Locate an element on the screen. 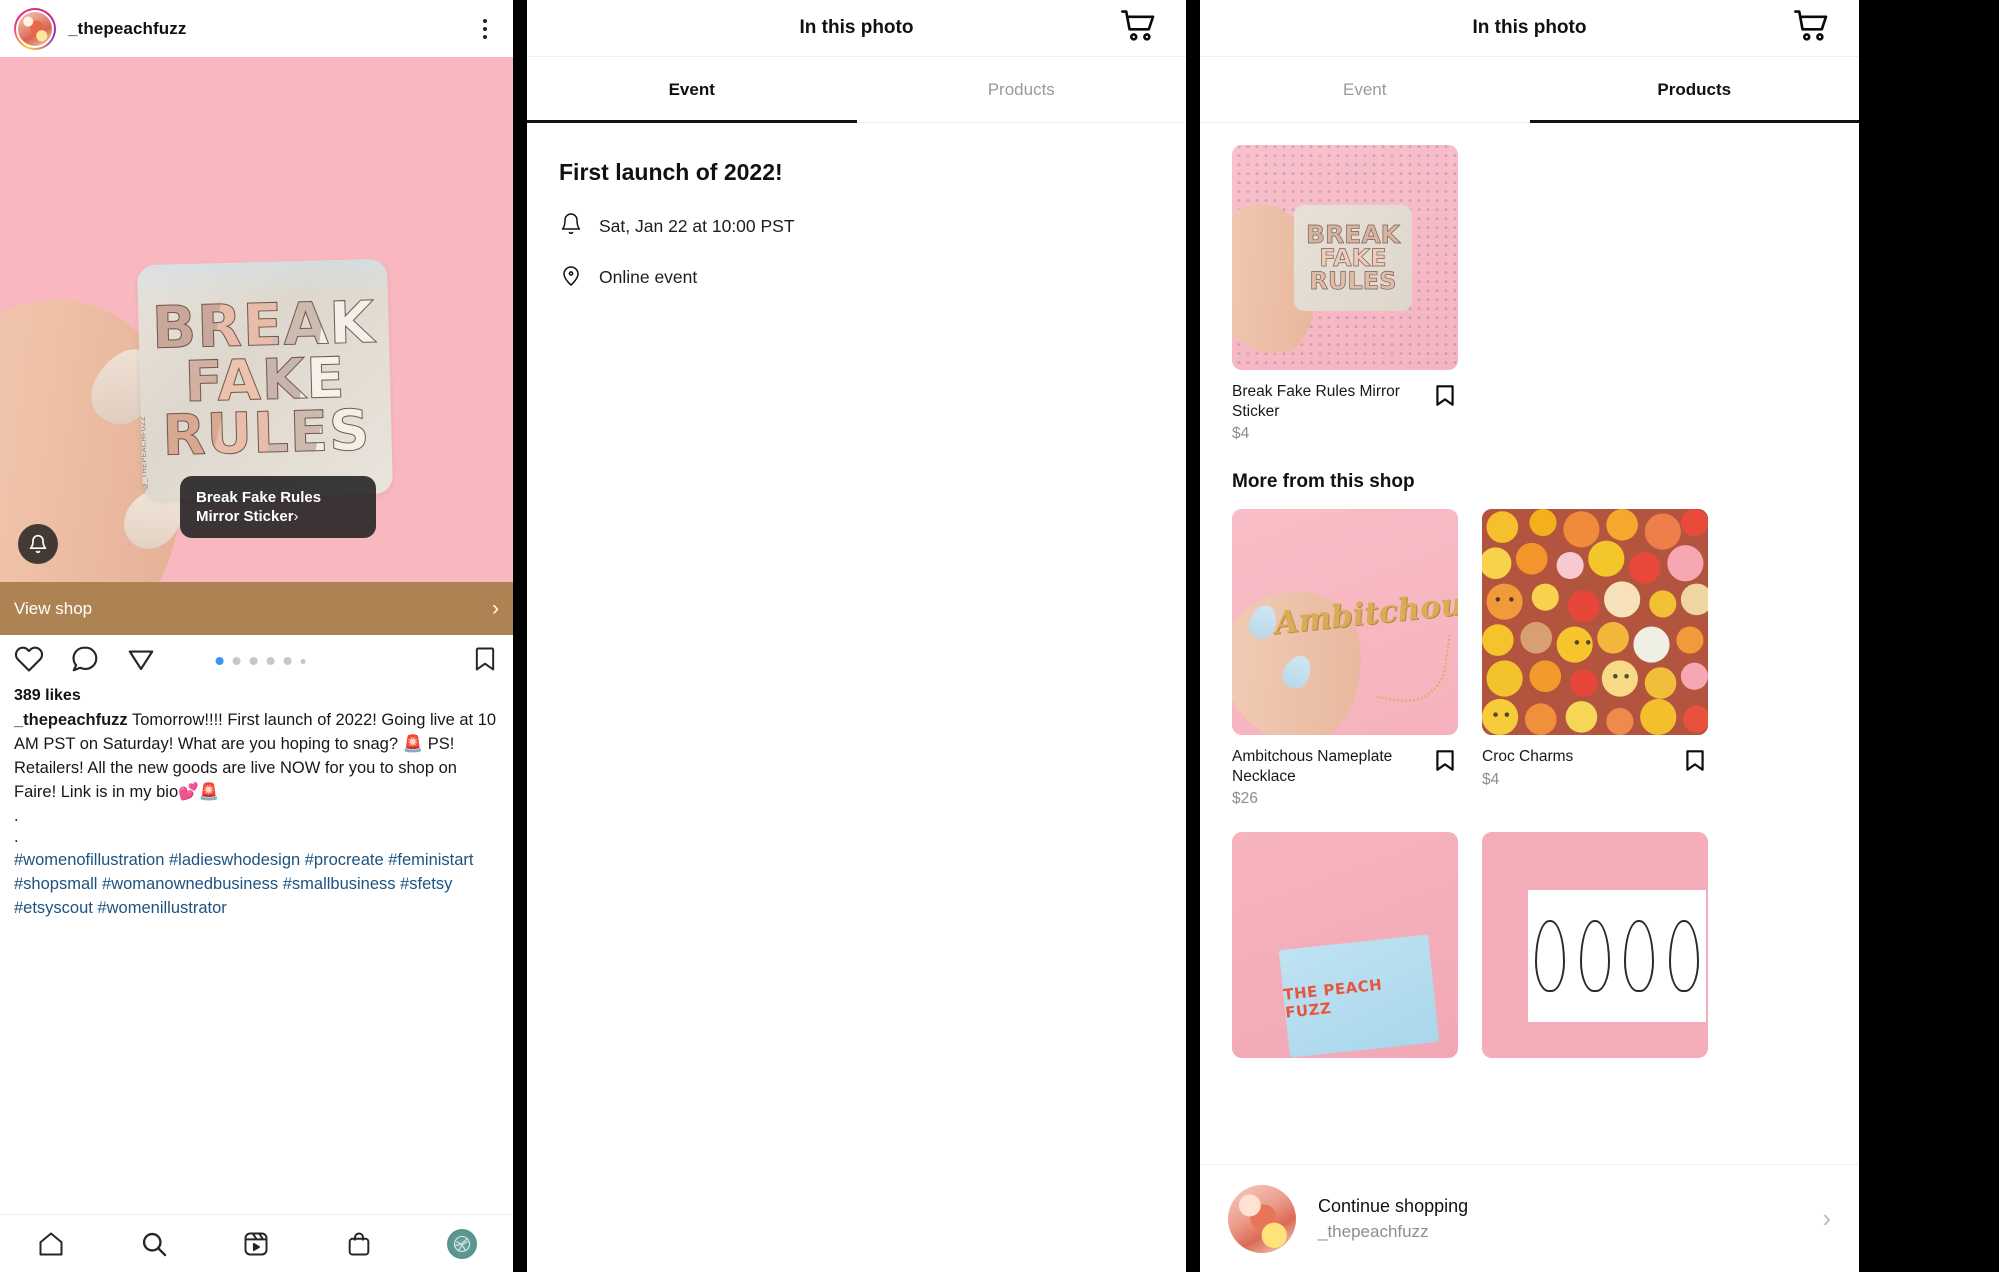  product-price: $26 is located at coordinates (1245, 799).